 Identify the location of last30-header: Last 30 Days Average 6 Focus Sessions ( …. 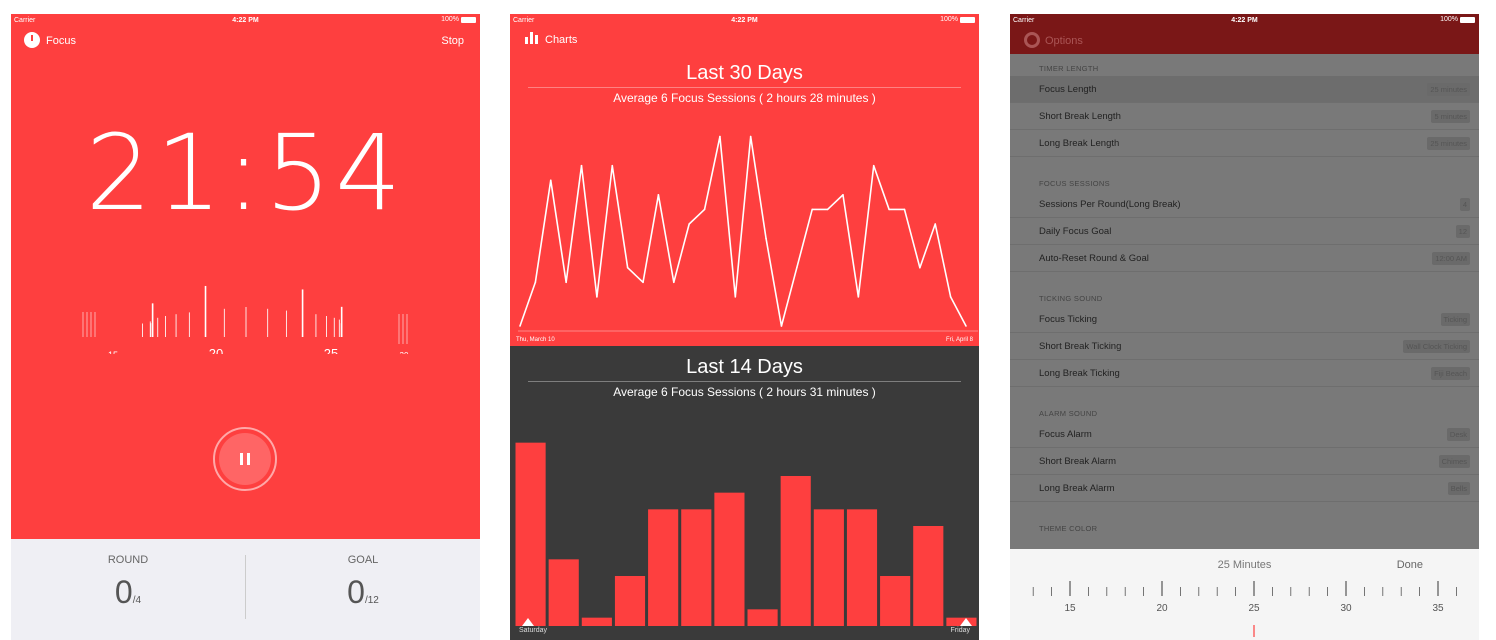
(744, 83).